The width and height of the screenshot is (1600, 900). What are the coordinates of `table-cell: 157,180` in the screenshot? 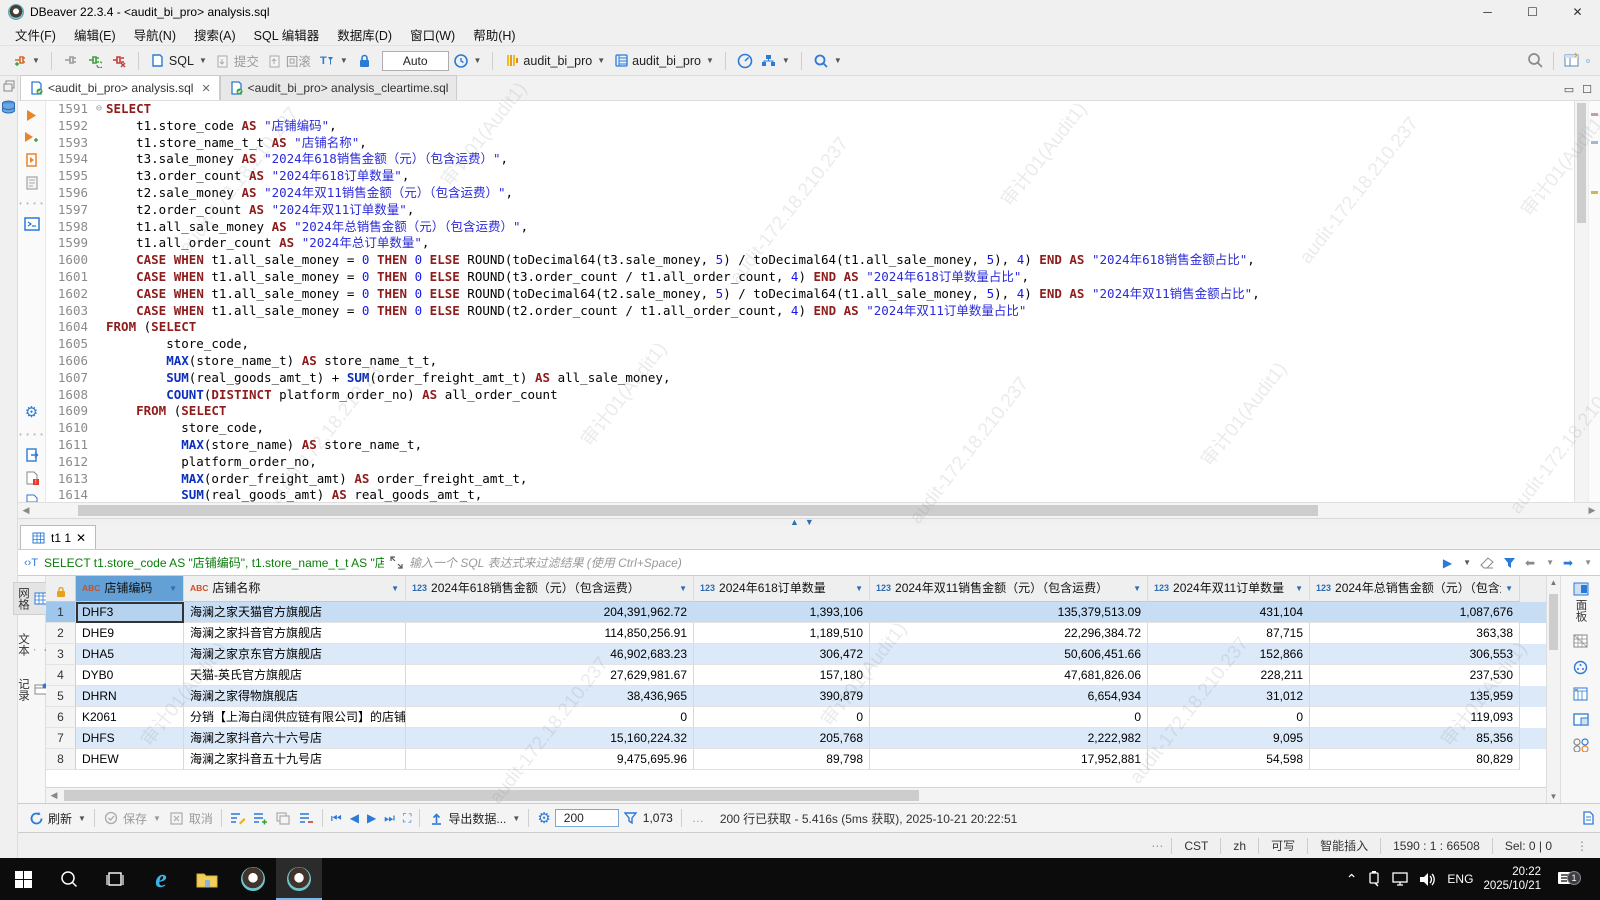 It's located at (782, 675).